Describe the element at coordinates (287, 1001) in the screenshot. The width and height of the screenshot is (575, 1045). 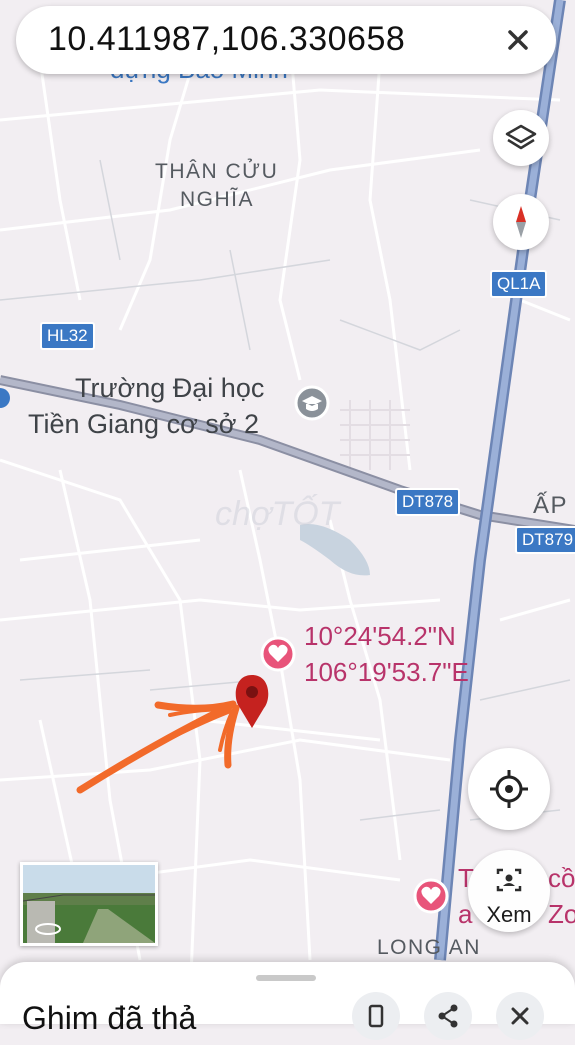
I see `bottom-sheet: Ghim đã thả` at that location.